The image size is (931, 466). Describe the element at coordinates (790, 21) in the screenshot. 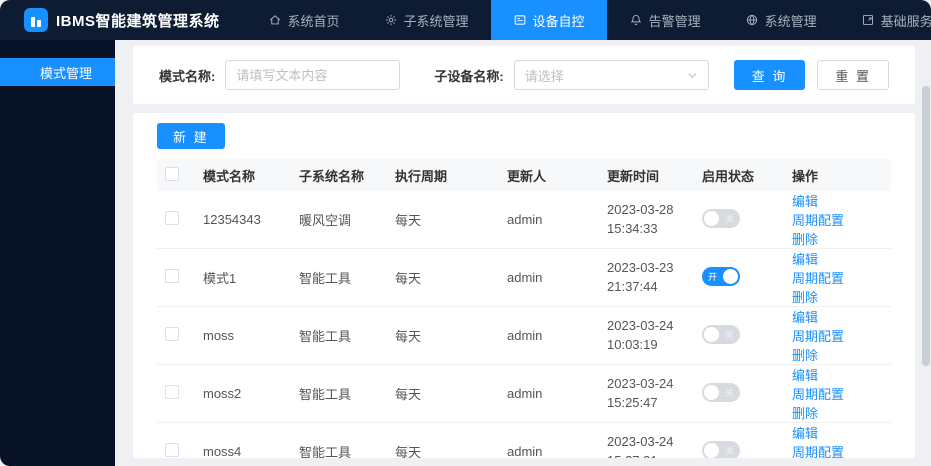

I see `nav-item-label: 系统管理` at that location.